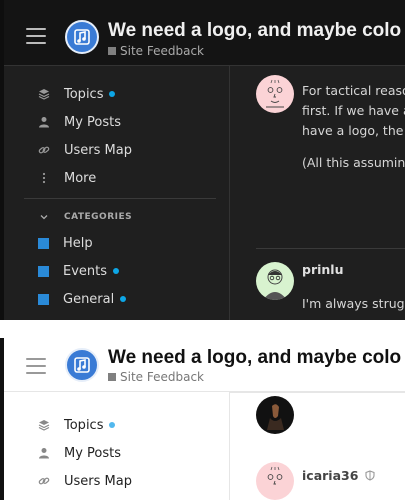 The image size is (405, 500). I want to click on content-top-border, so click(317, 392).